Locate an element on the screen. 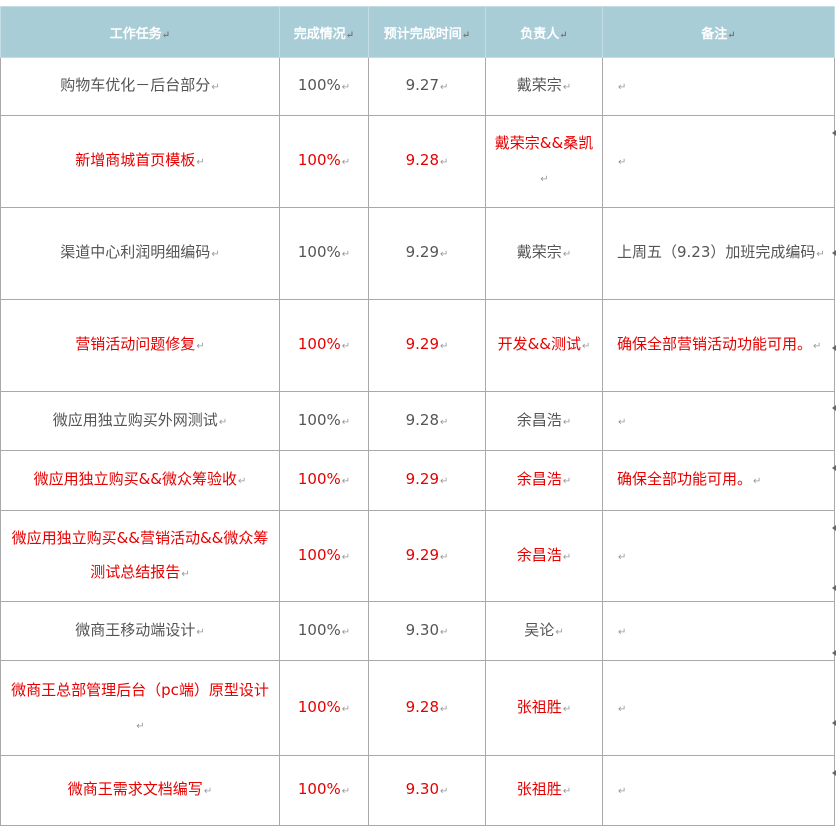  cell-note: 确保全部营销活动功能可用。↵ is located at coordinates (718, 345).